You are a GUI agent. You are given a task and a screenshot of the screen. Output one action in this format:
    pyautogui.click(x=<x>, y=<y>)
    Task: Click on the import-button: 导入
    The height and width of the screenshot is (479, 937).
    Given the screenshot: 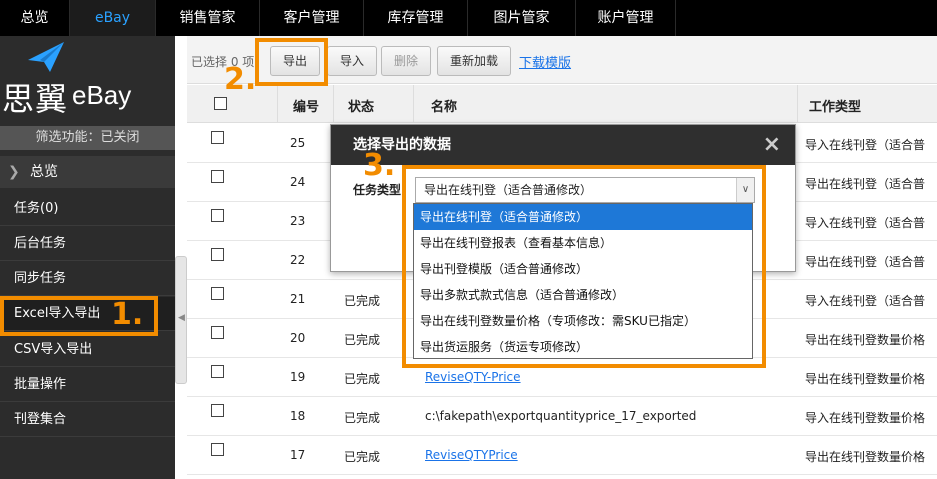 What is the action you would take?
    pyautogui.click(x=352, y=61)
    